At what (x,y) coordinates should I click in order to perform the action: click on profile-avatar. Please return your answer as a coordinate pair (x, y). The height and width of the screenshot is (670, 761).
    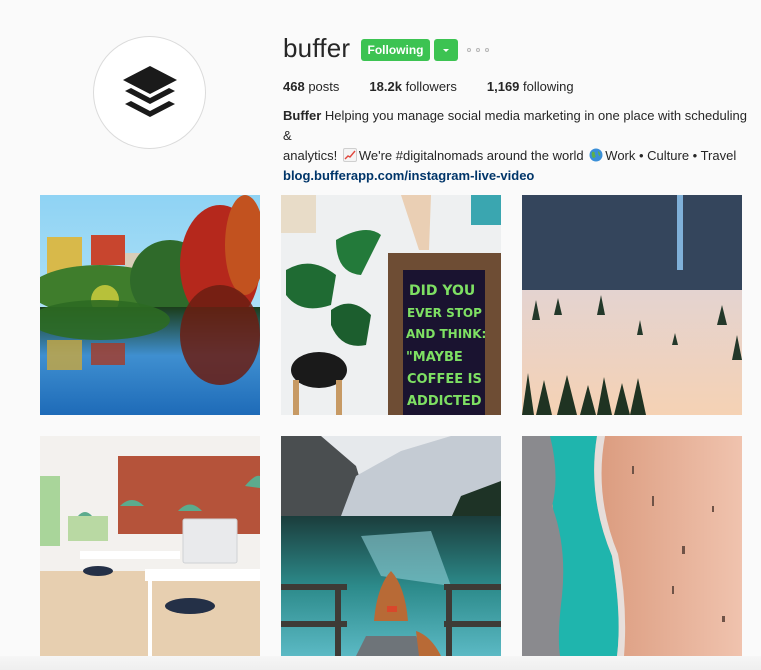
    Looking at the image, I should click on (149, 92).